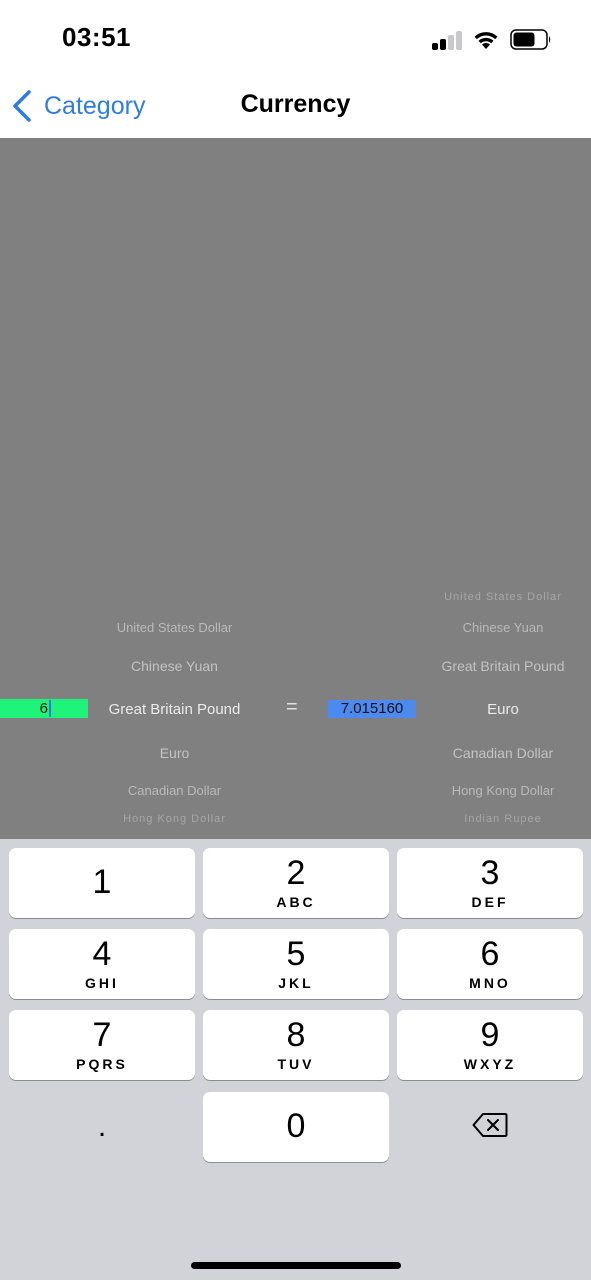 Image resolution: width=591 pixels, height=1280 pixels. What do you see at coordinates (490, 1064) in the screenshot?
I see `key-letters: WXYZ` at bounding box center [490, 1064].